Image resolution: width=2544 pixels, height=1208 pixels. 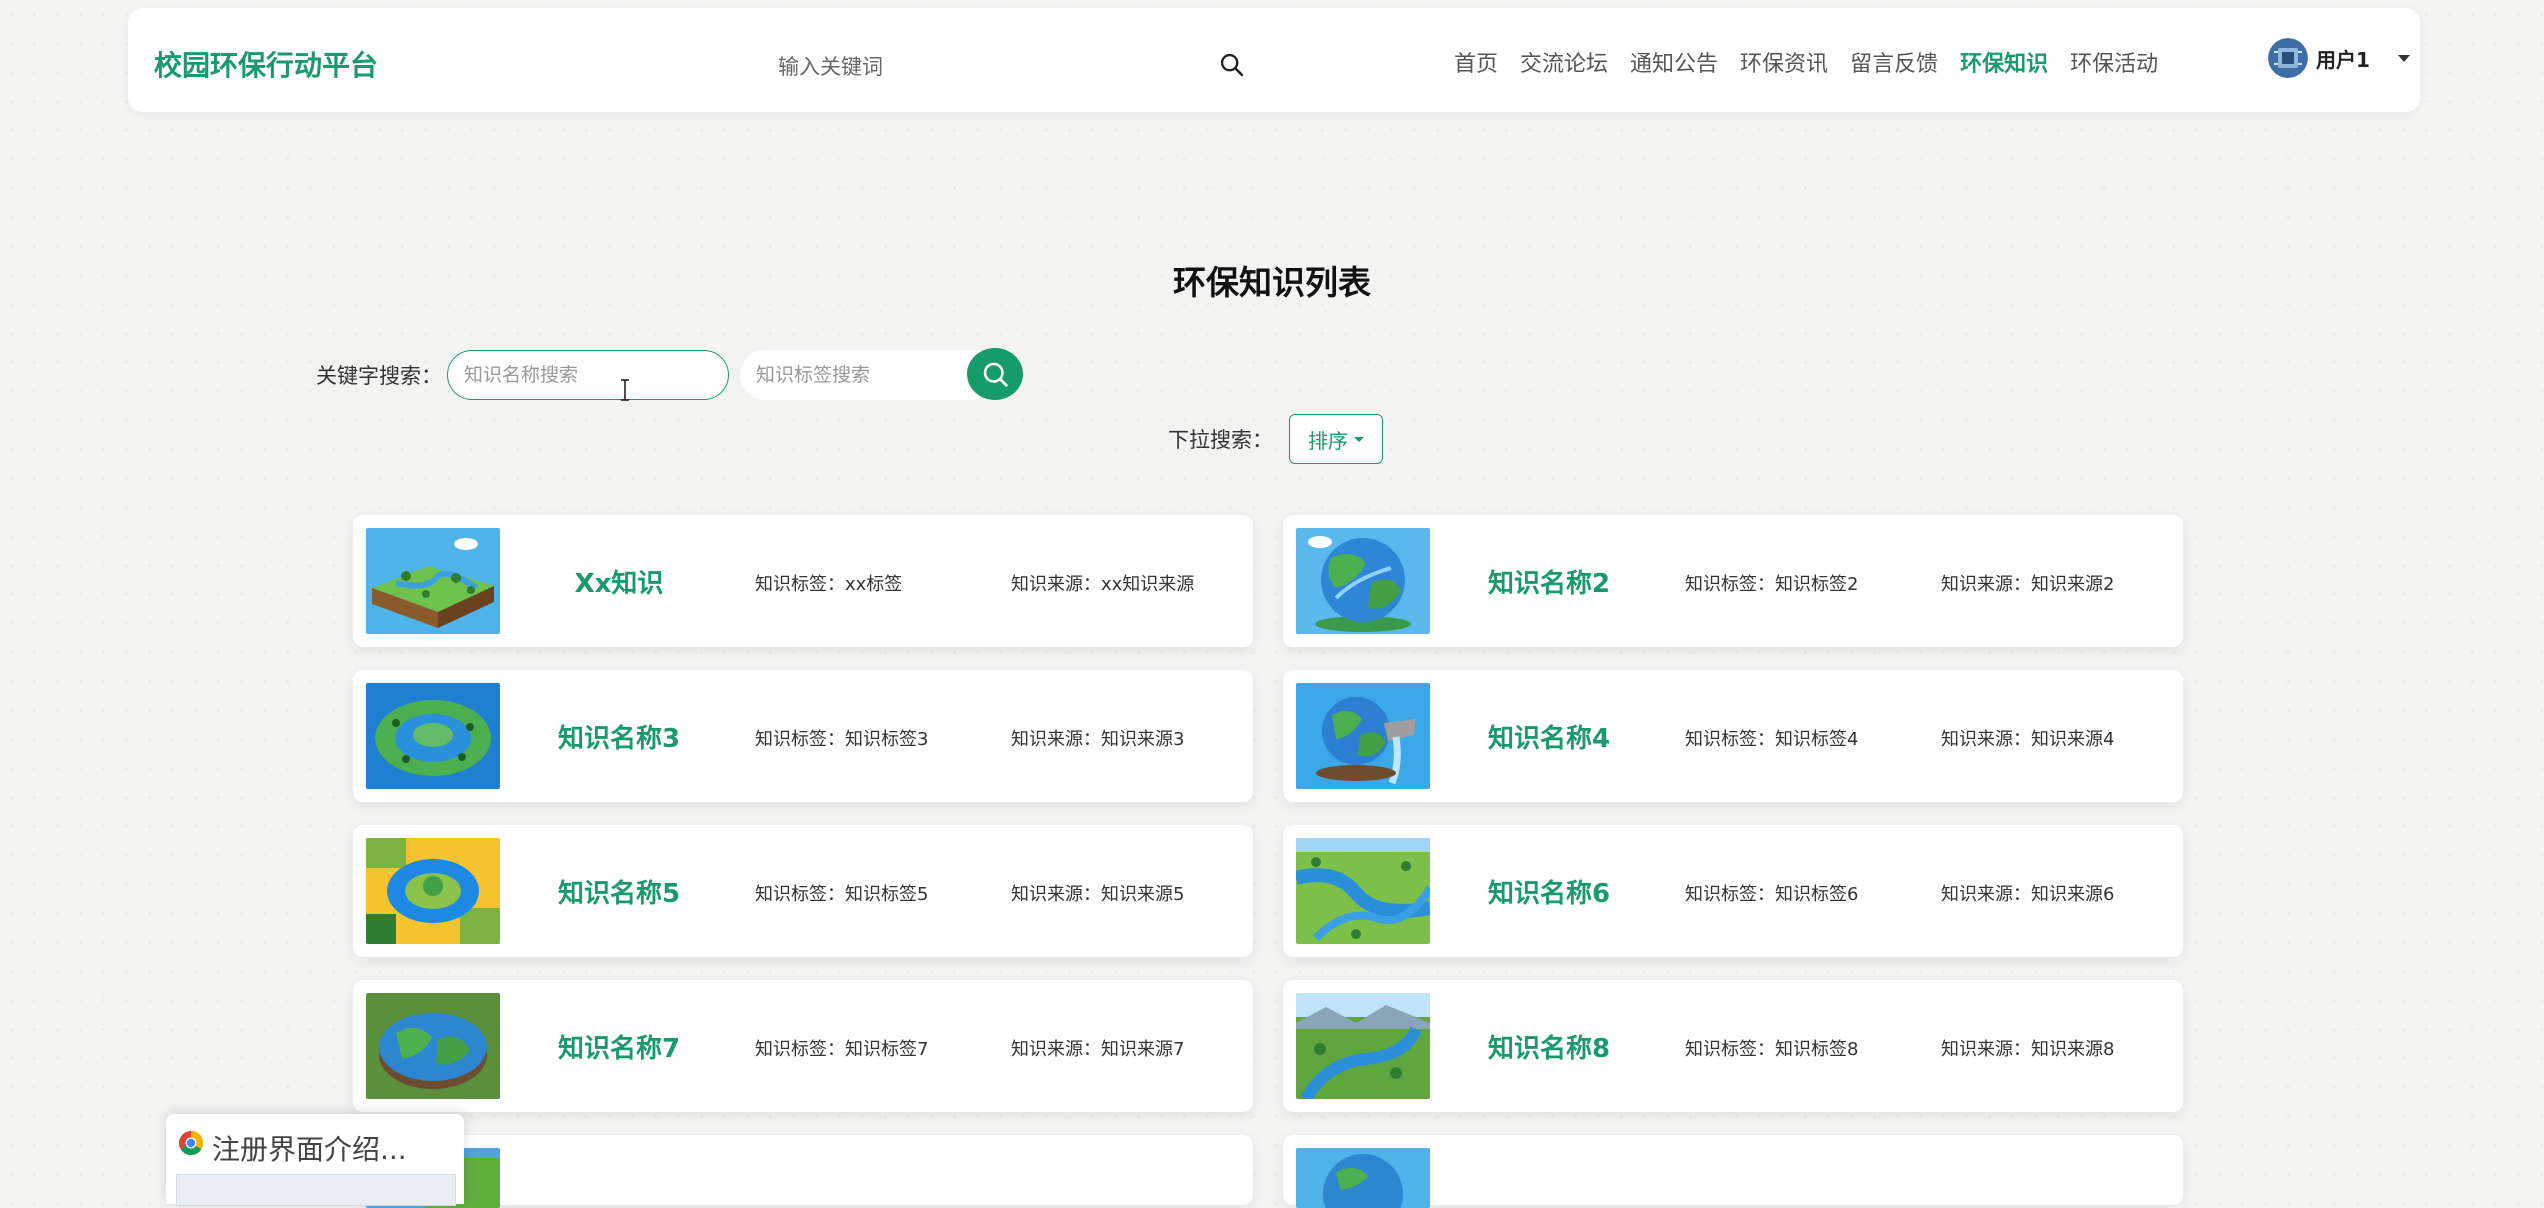 What do you see at coordinates (2114, 62) in the screenshot?
I see `nav-activity: 环保活动` at bounding box center [2114, 62].